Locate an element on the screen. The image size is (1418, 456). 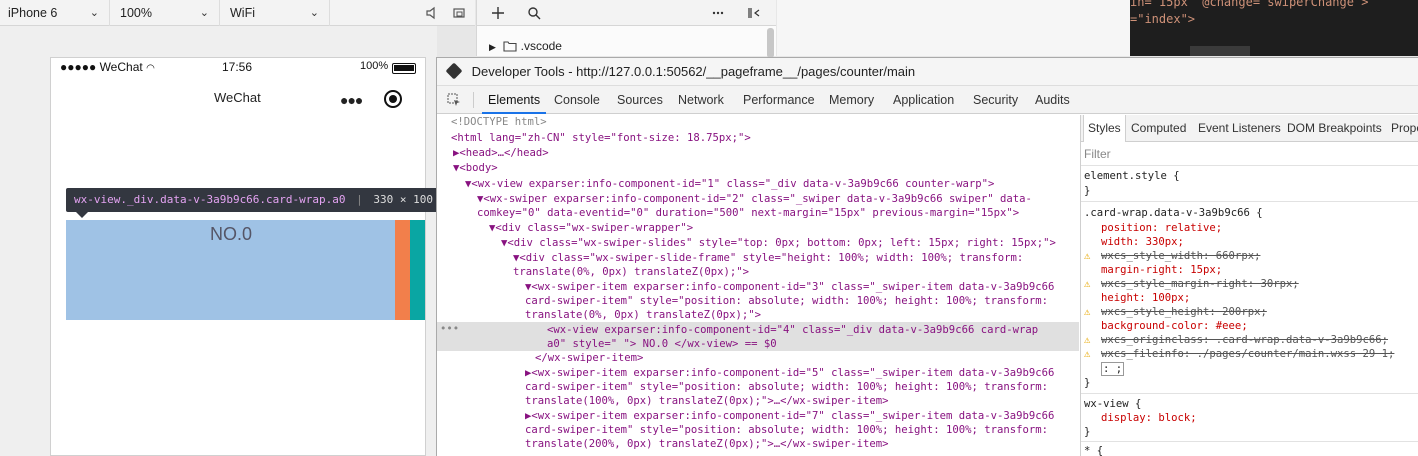
simulator-toolbar: iPhone 6 ⌄ 100% ⌄ WiFi ⌄ is located at coordinates (237, 13).